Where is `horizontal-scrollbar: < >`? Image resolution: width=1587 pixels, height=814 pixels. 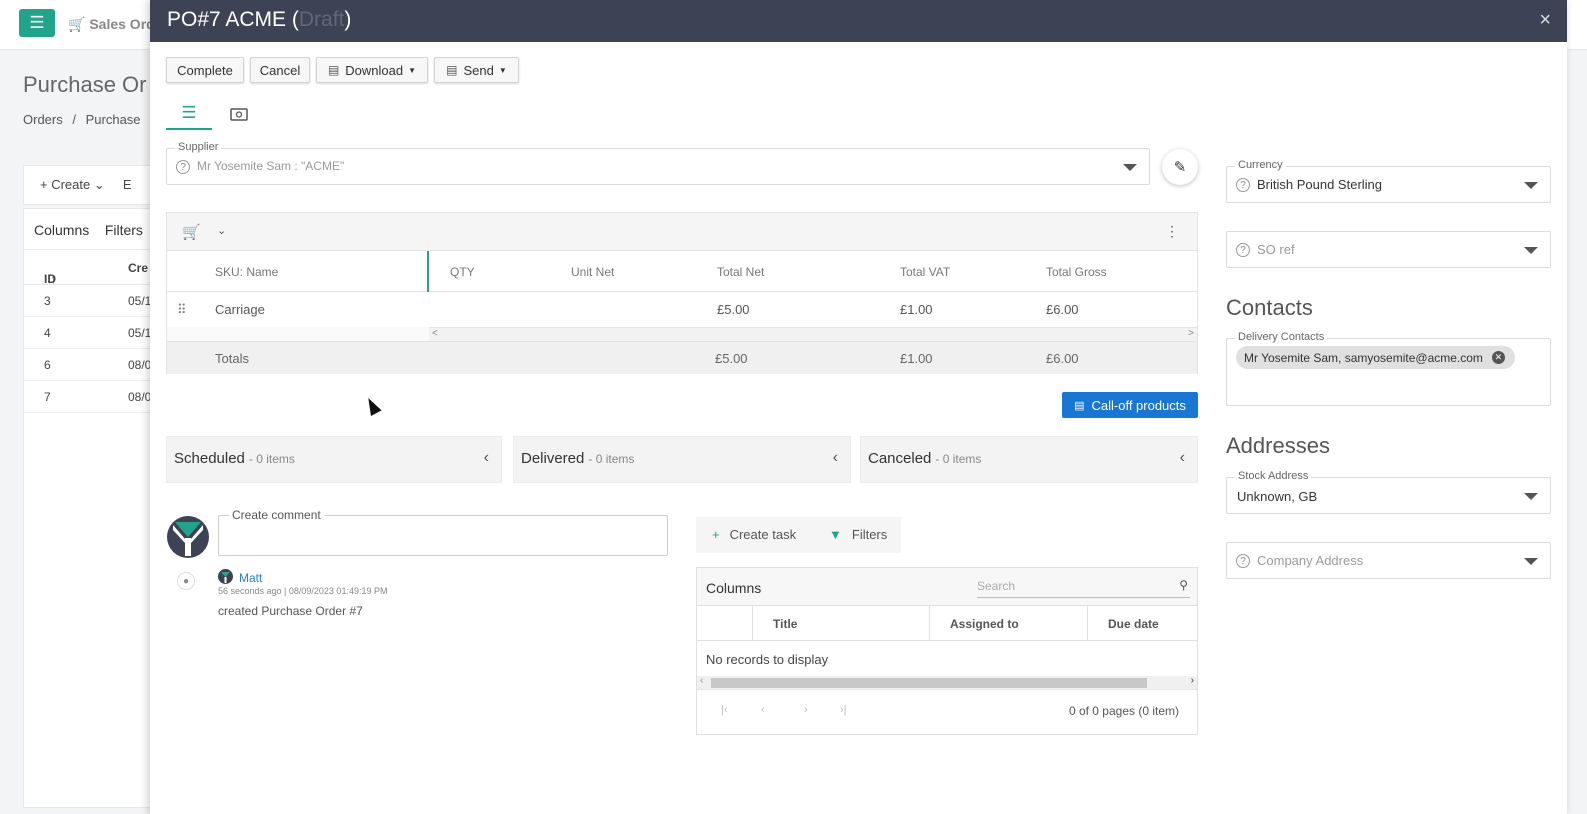 horizontal-scrollbar: < > is located at coordinates (813, 334).